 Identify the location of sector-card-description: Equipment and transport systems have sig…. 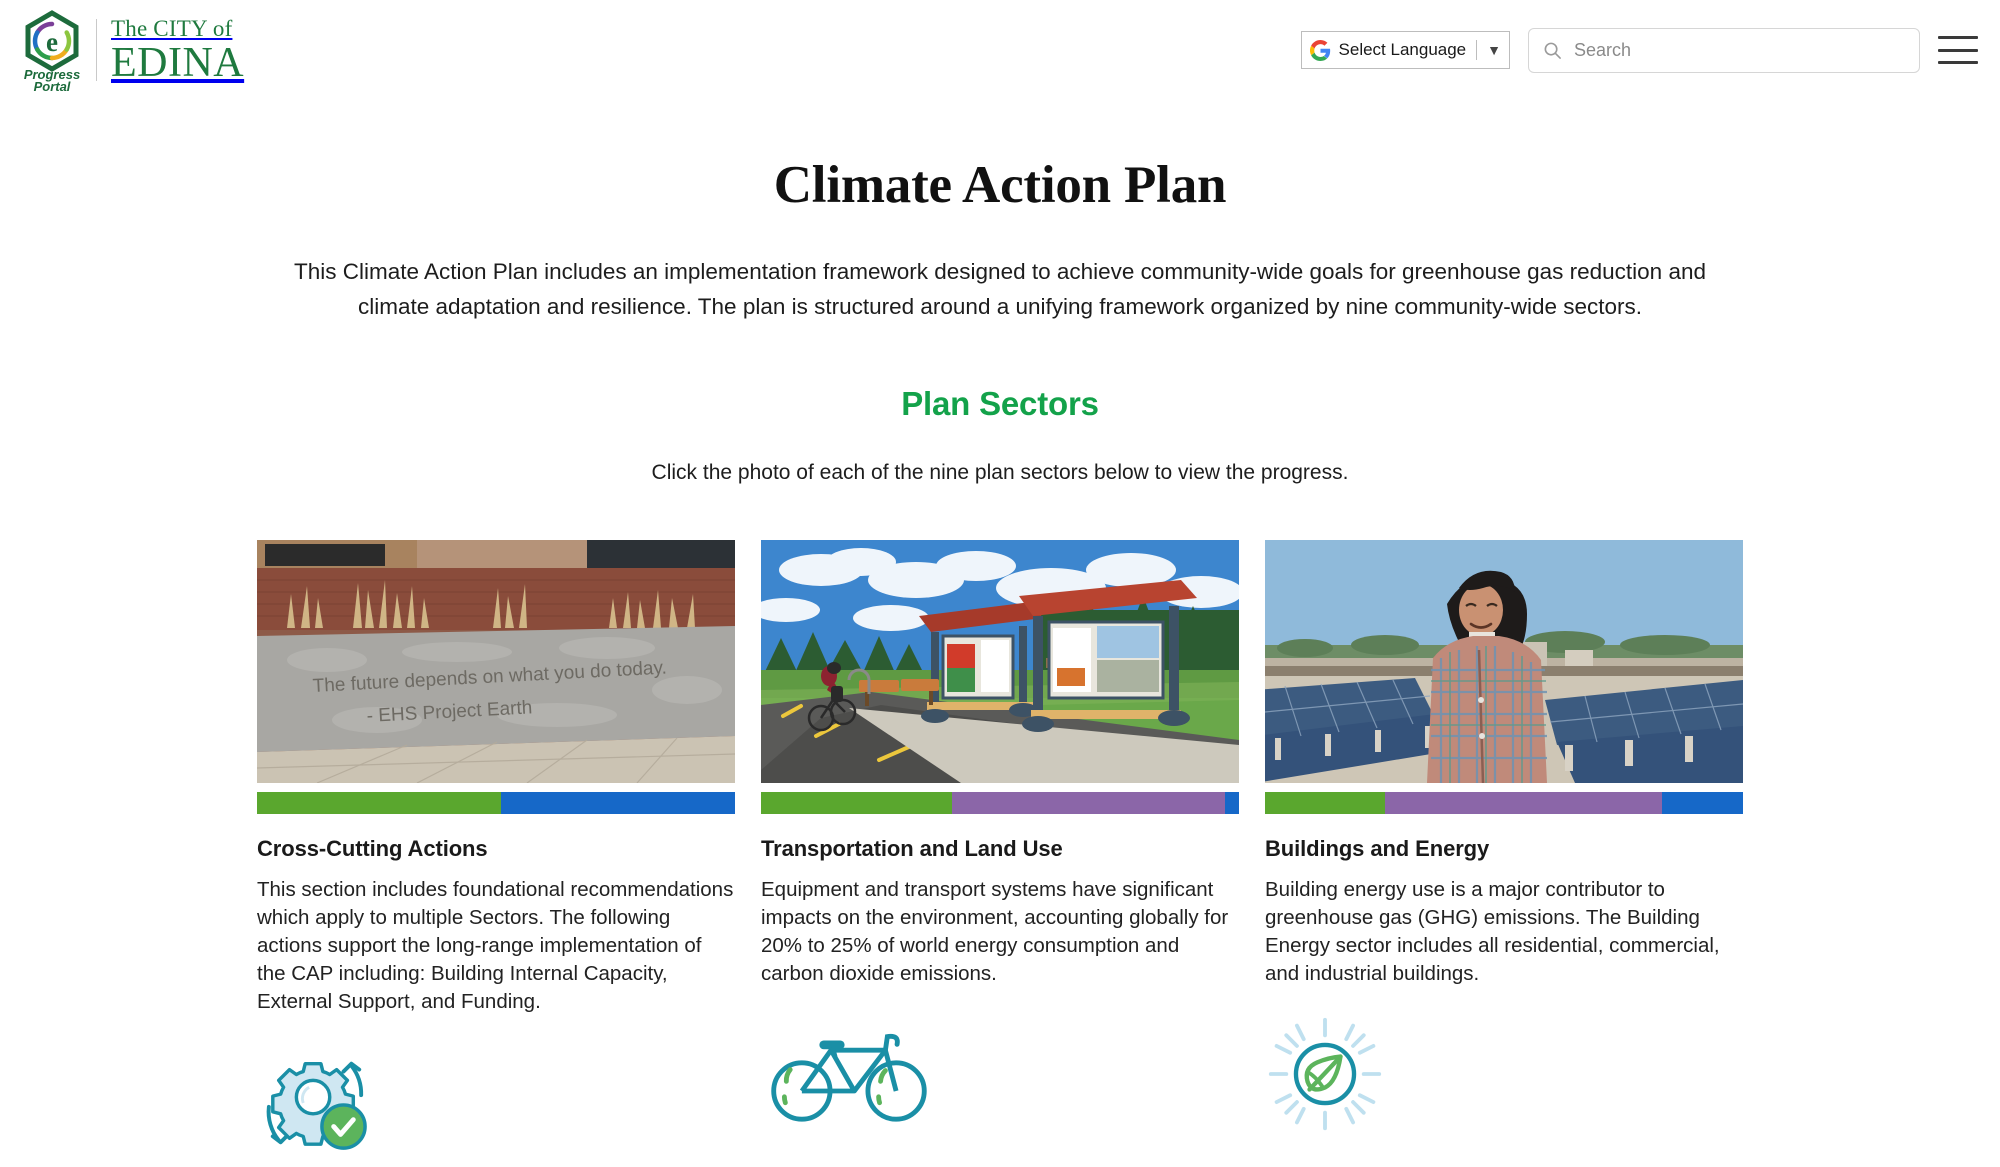
(995, 931).